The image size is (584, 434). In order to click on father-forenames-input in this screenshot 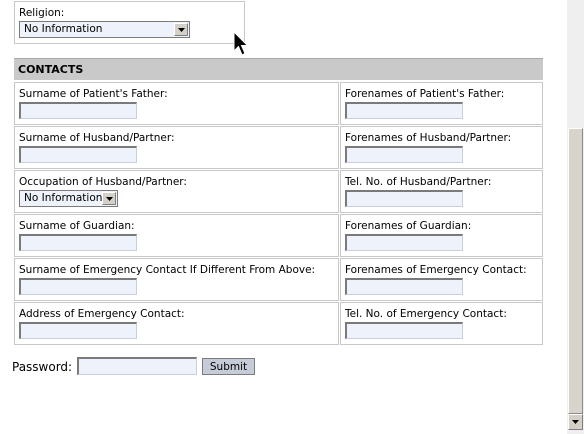, I will do `click(404, 110)`.